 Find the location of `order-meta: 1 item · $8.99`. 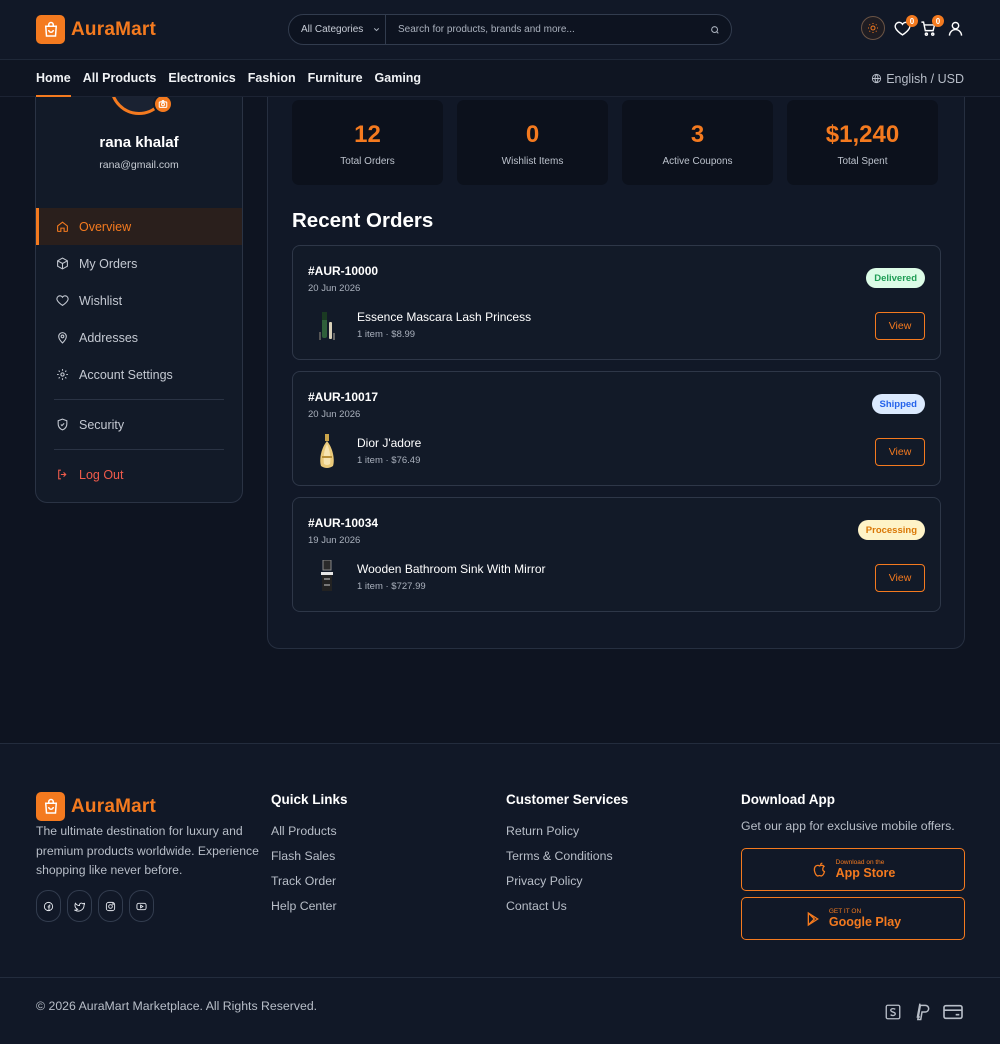

order-meta: 1 item · $8.99 is located at coordinates (386, 334).